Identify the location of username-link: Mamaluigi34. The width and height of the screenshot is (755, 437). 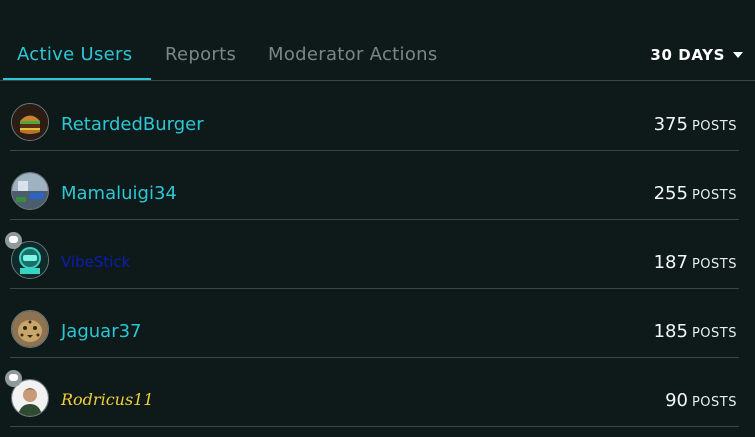
(119, 193).